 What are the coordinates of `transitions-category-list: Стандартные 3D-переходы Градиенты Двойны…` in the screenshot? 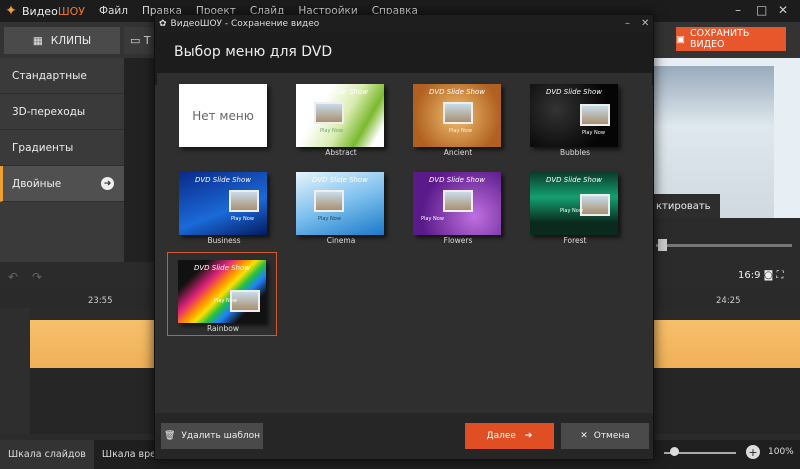 It's located at (62, 160).